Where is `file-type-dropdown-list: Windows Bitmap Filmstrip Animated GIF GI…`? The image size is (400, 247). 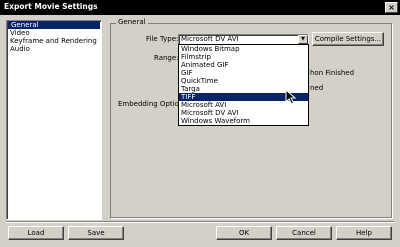 file-type-dropdown-list: Windows Bitmap Filmstrip Animated GIF GI… is located at coordinates (243, 85).